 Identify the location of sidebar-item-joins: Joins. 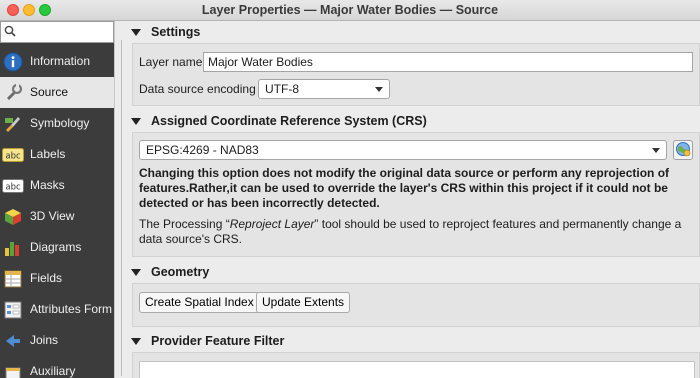
(57, 340).